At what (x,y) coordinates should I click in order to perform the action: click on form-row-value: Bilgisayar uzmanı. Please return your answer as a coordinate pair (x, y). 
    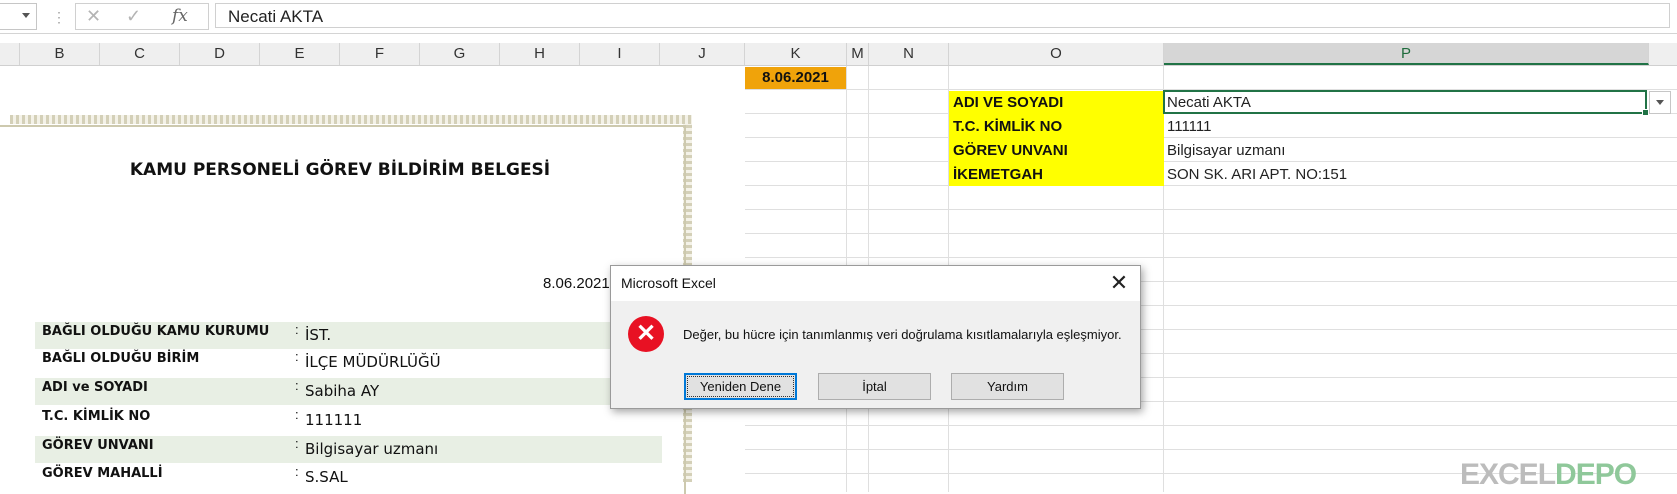
    Looking at the image, I should click on (372, 449).